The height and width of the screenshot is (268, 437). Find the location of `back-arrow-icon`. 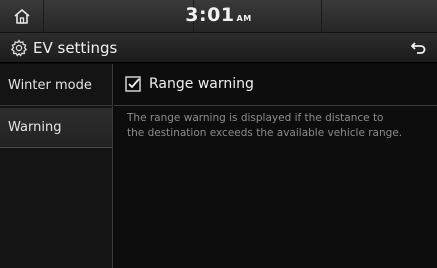

back-arrow-icon is located at coordinates (418, 48).